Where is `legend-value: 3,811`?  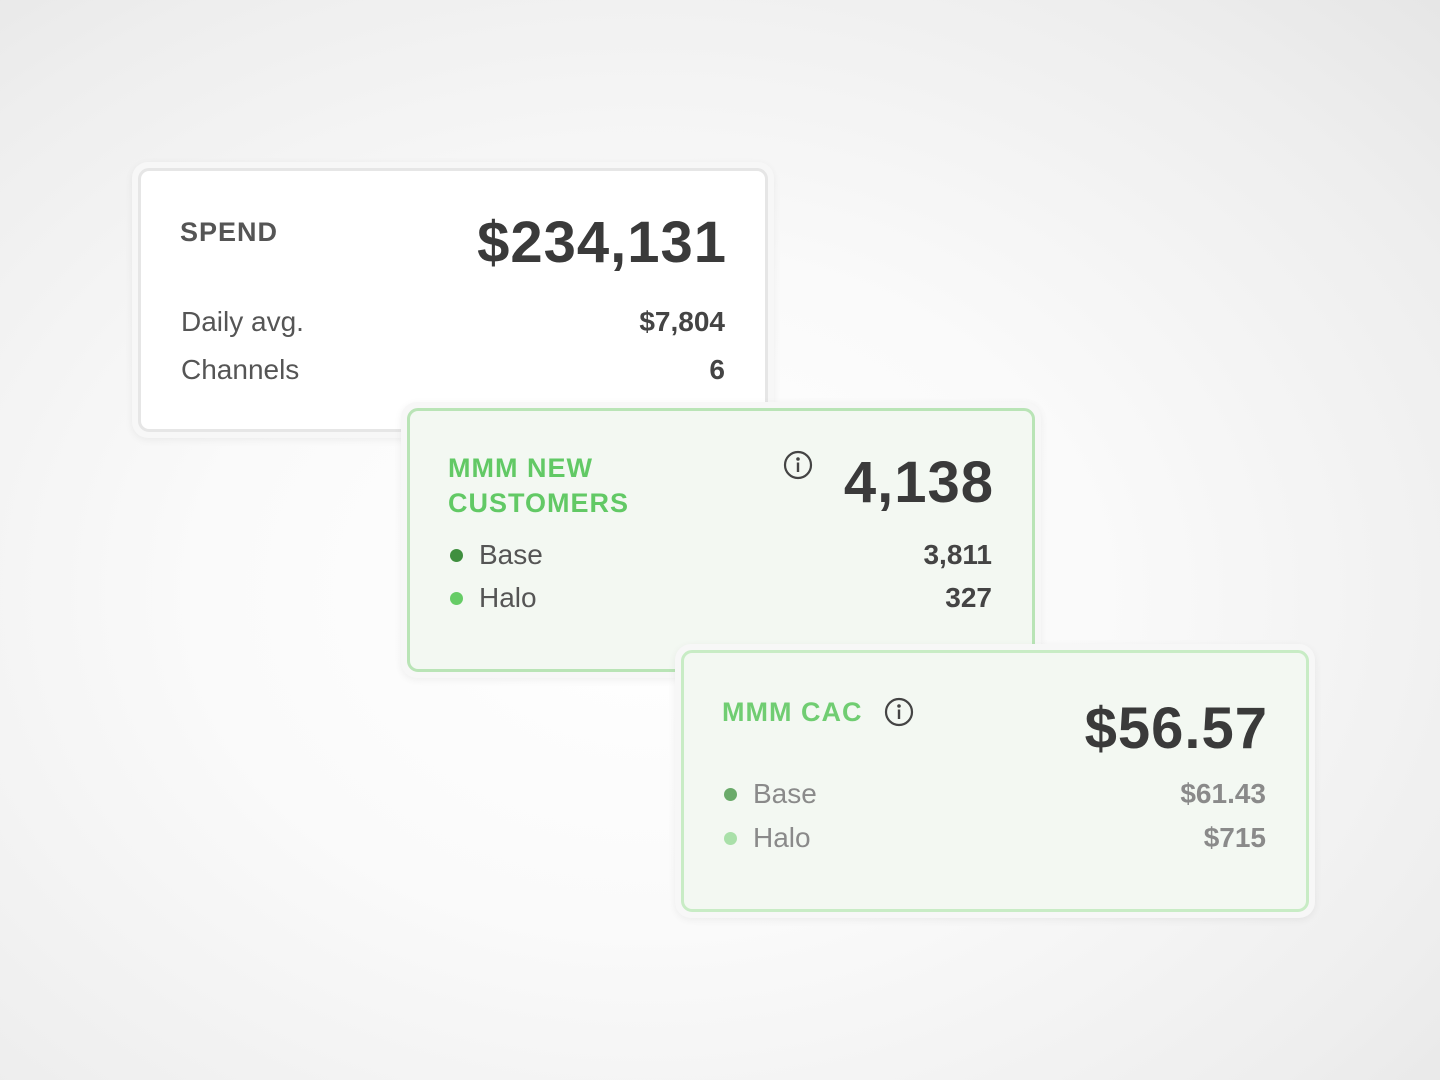
legend-value: 3,811 is located at coordinates (957, 554).